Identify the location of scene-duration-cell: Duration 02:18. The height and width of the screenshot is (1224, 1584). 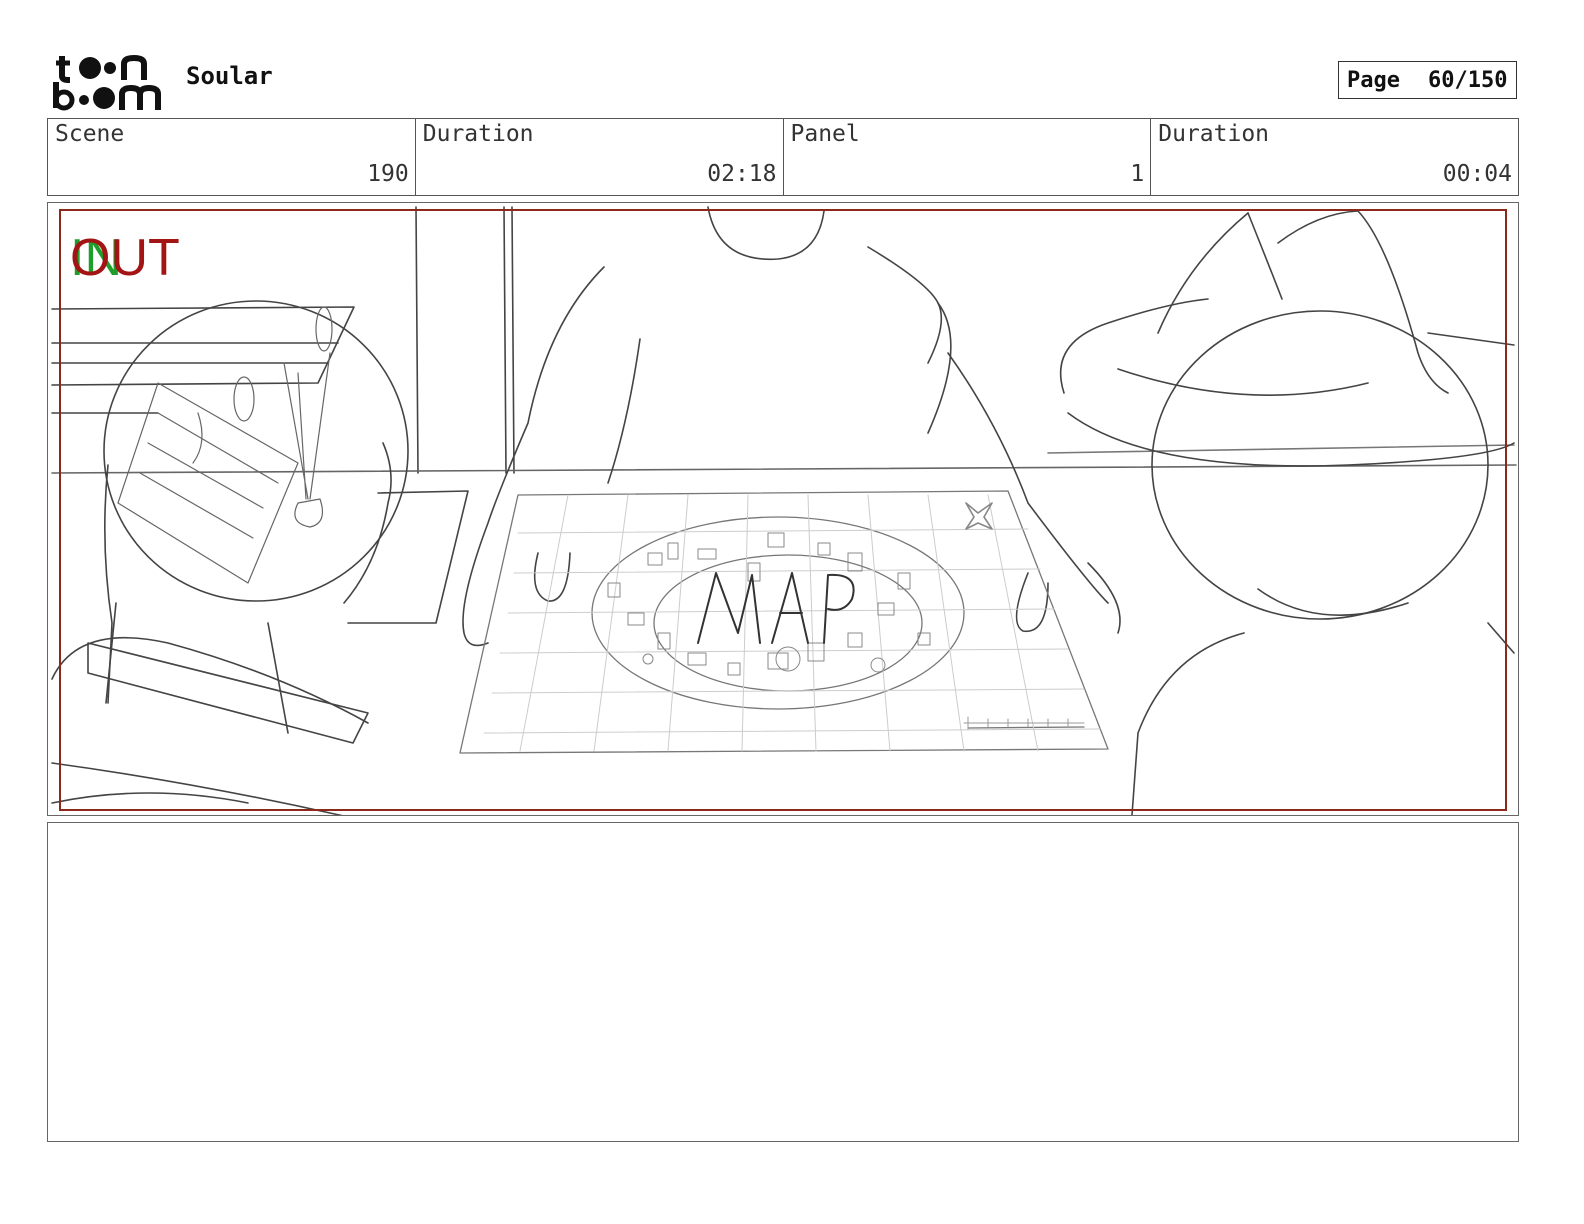
(600, 157).